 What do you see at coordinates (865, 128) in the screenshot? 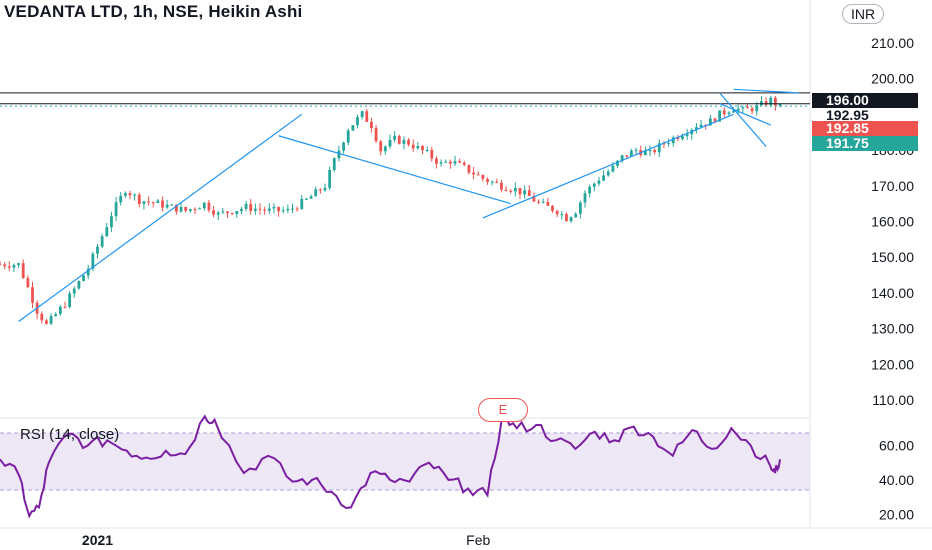
I see `price-tag-open: 192.85` at bounding box center [865, 128].